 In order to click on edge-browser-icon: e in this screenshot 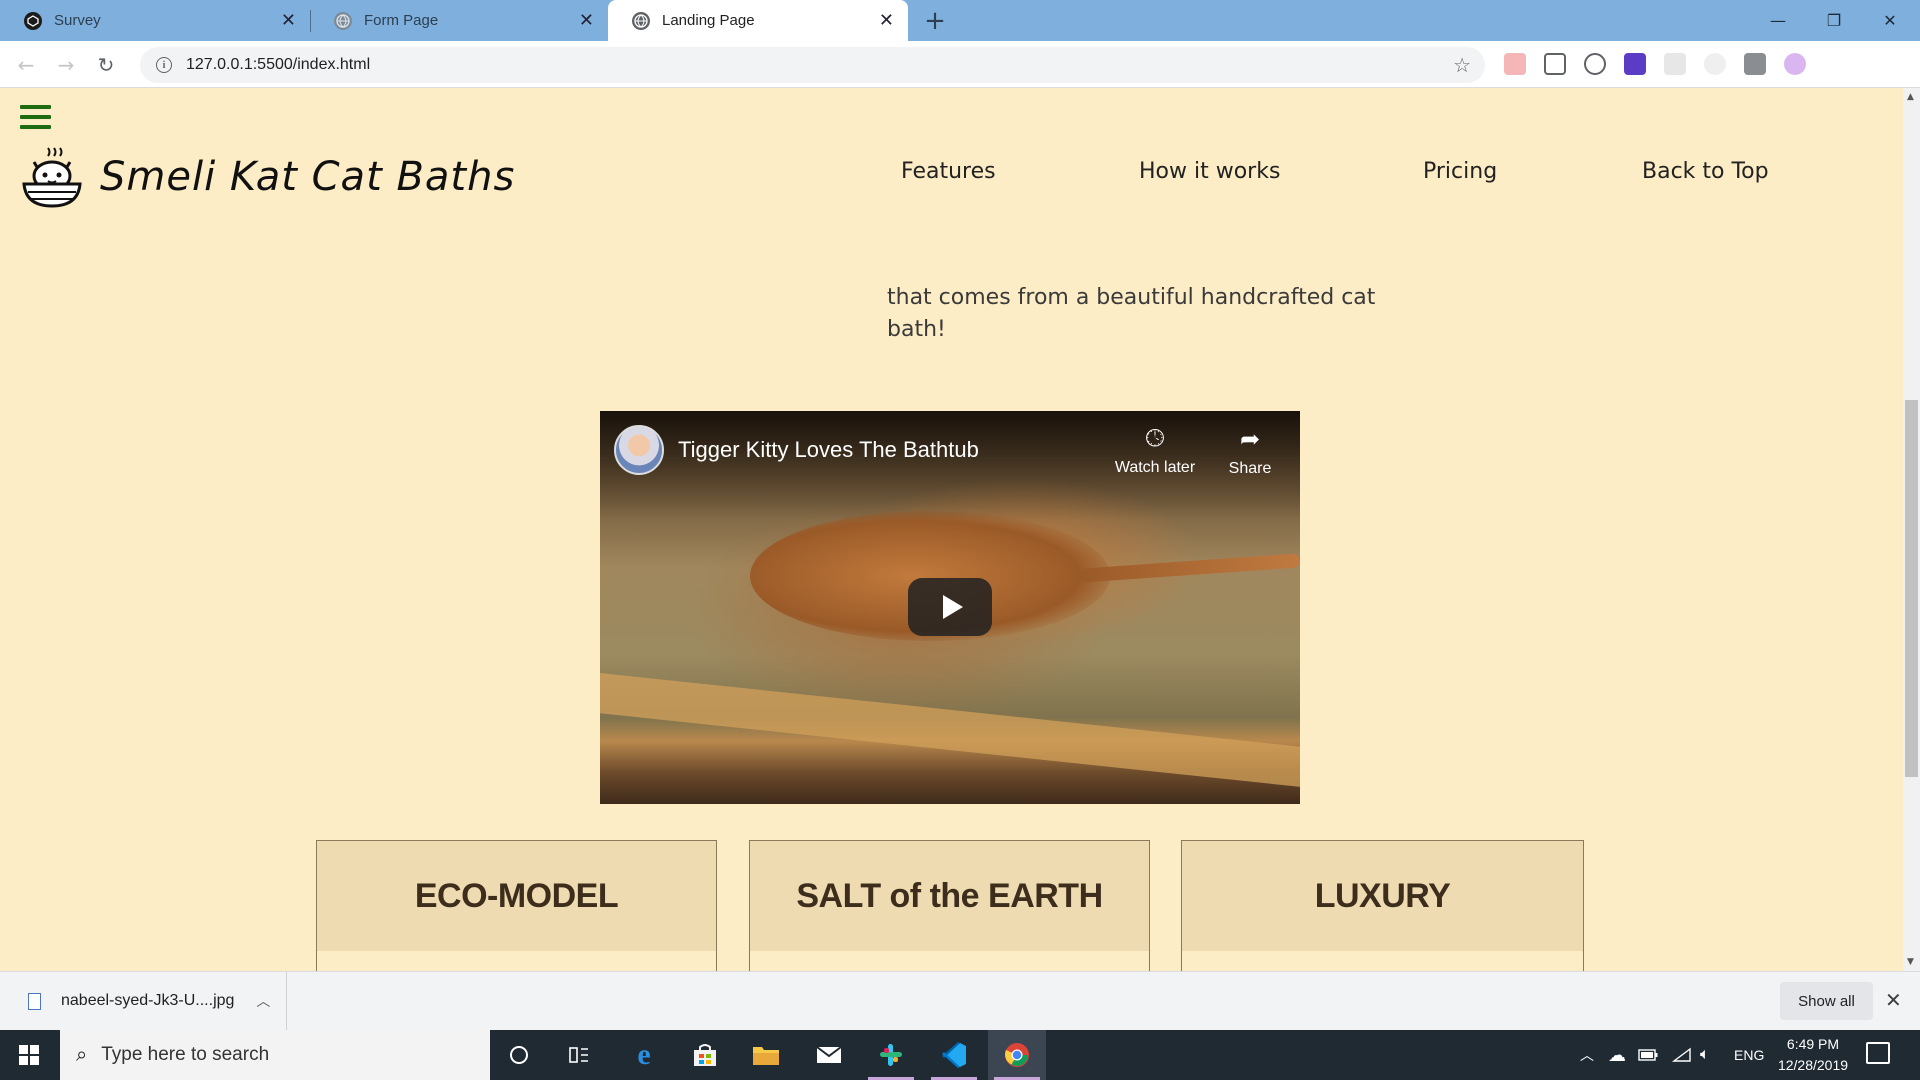, I will do `click(644, 1055)`.